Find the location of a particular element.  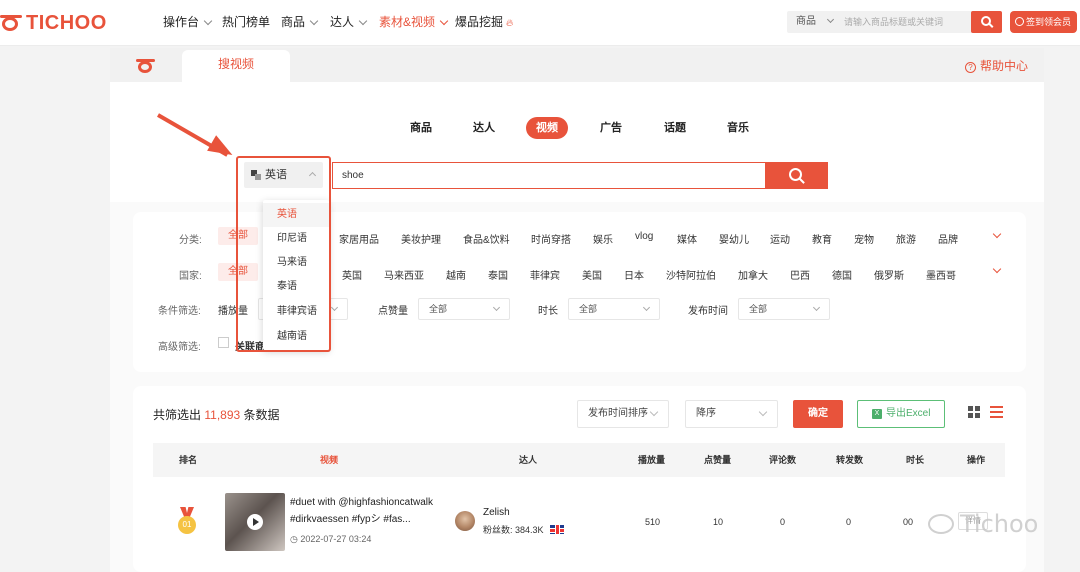

column-creator: 达人 is located at coordinates (528, 460).